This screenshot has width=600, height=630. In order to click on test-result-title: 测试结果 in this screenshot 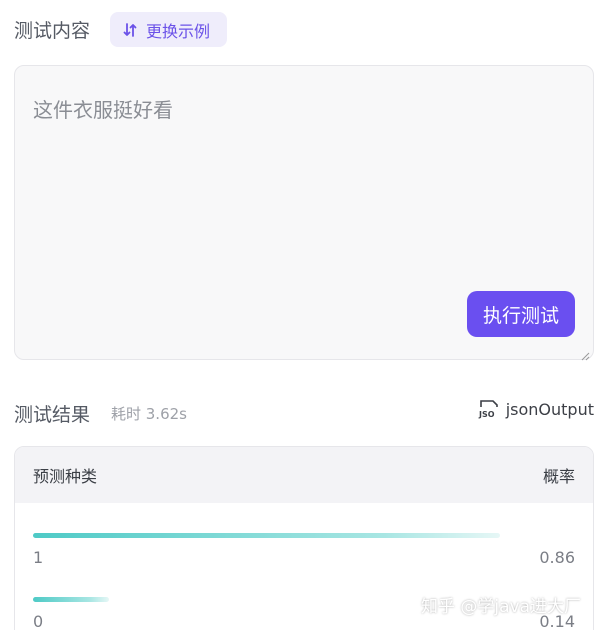, I will do `click(52, 415)`.